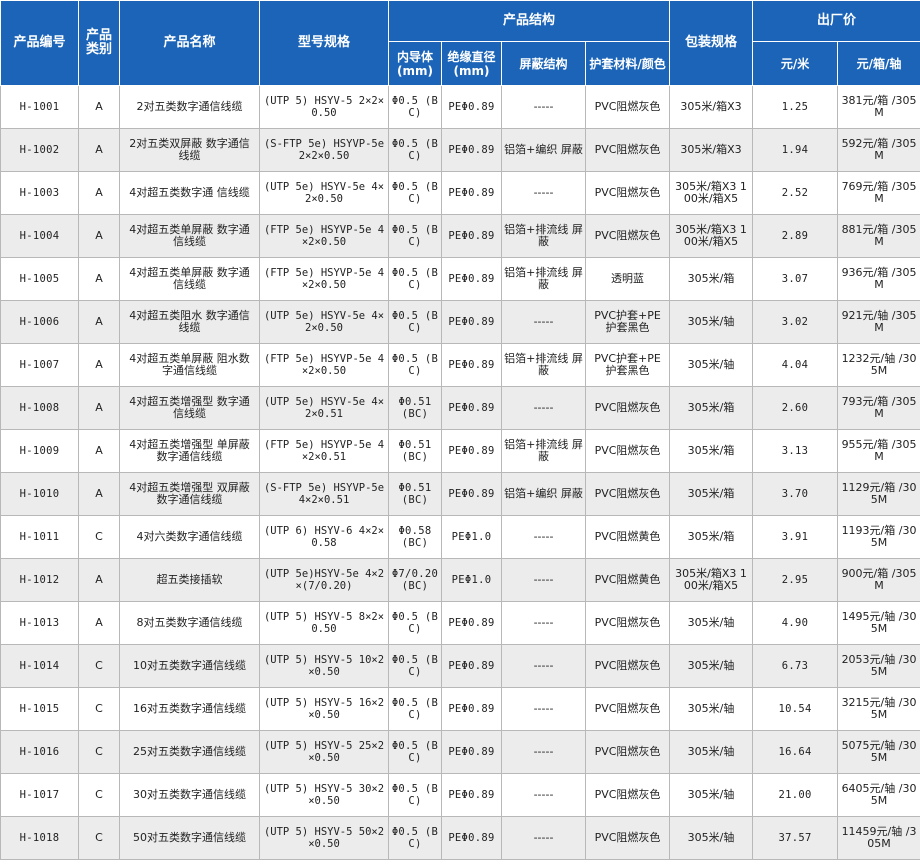  I want to click on header-unit-meter: 元/米, so click(795, 63).